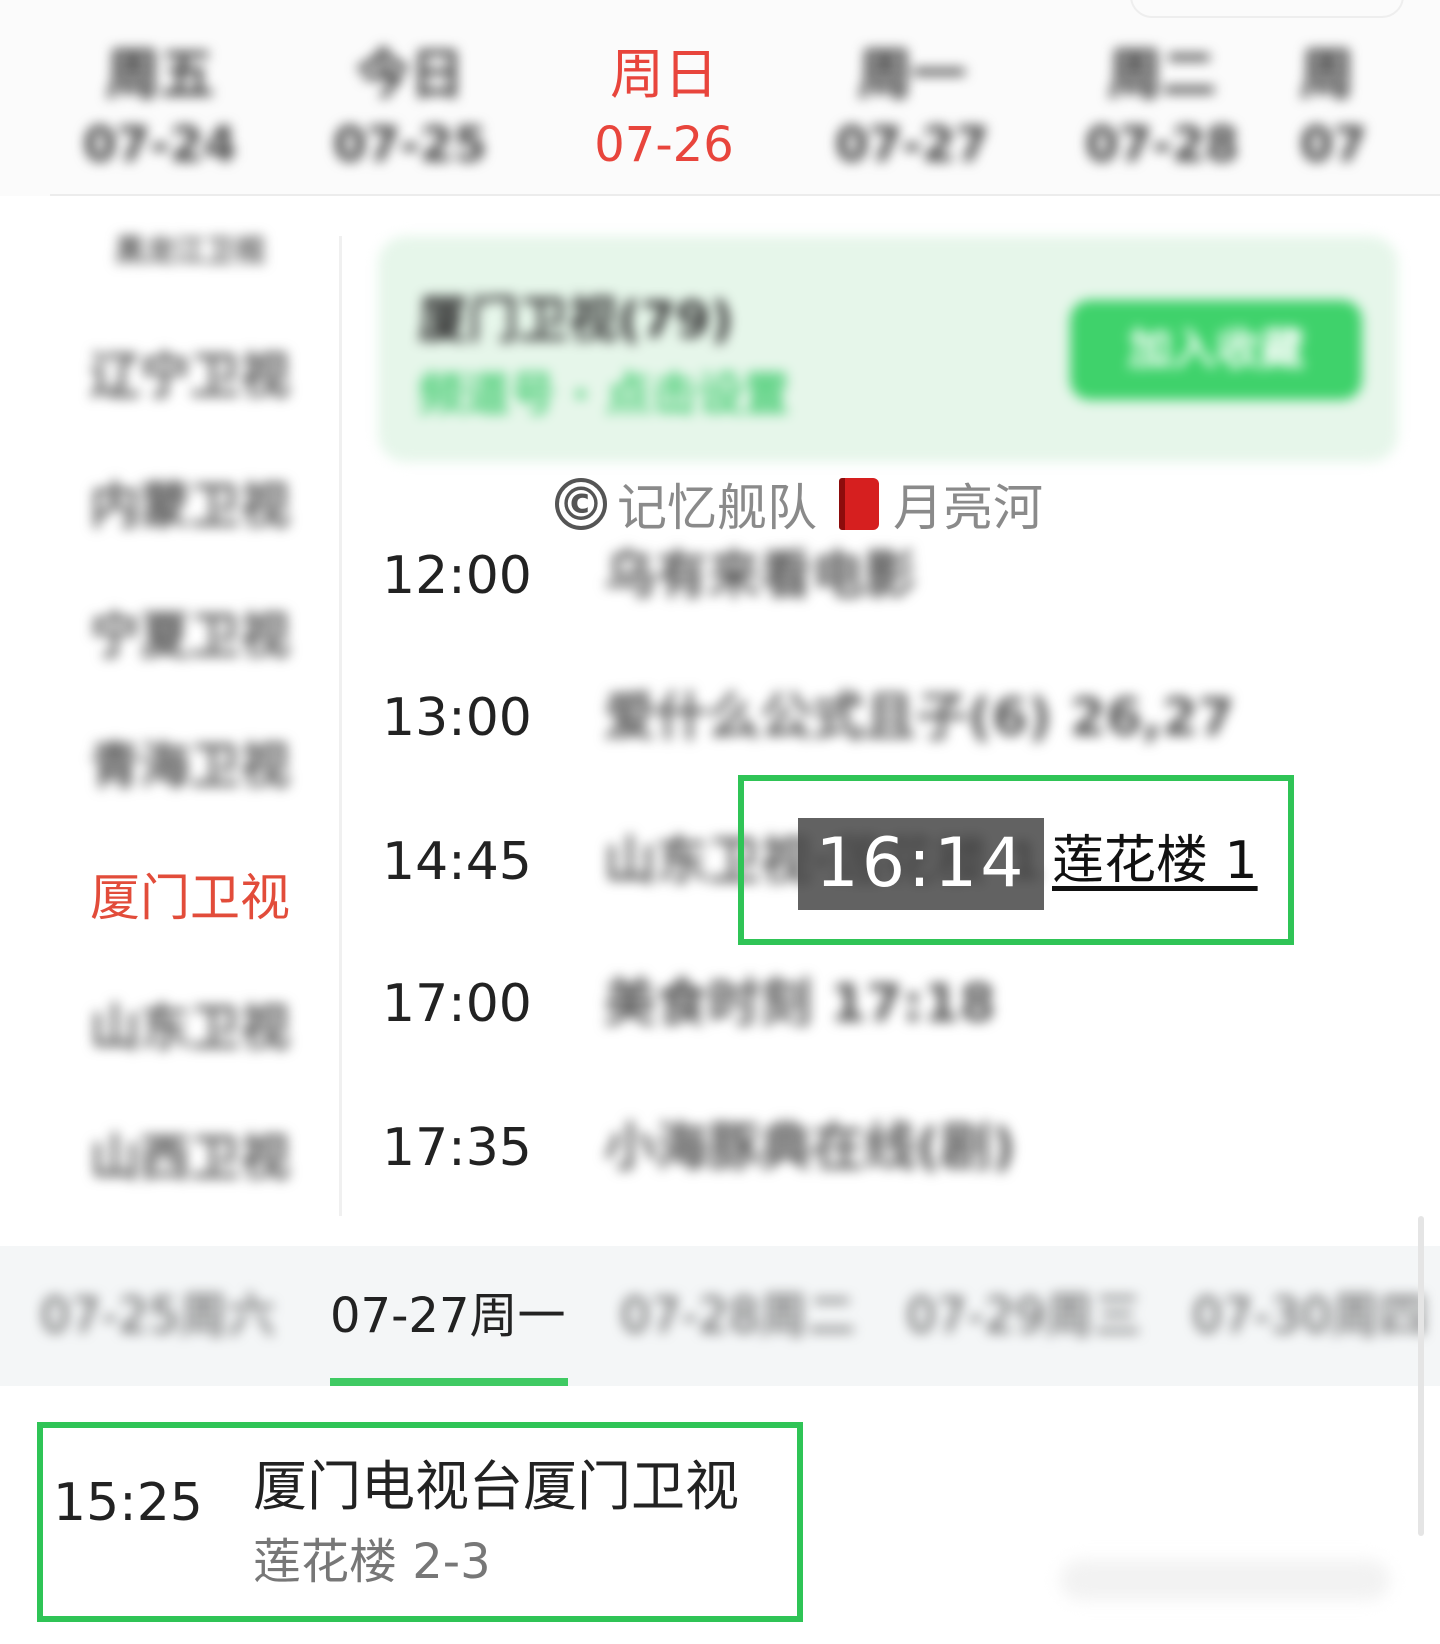  Describe the element at coordinates (1327, 74) in the screenshot. I see `day-tab-name: 周` at that location.